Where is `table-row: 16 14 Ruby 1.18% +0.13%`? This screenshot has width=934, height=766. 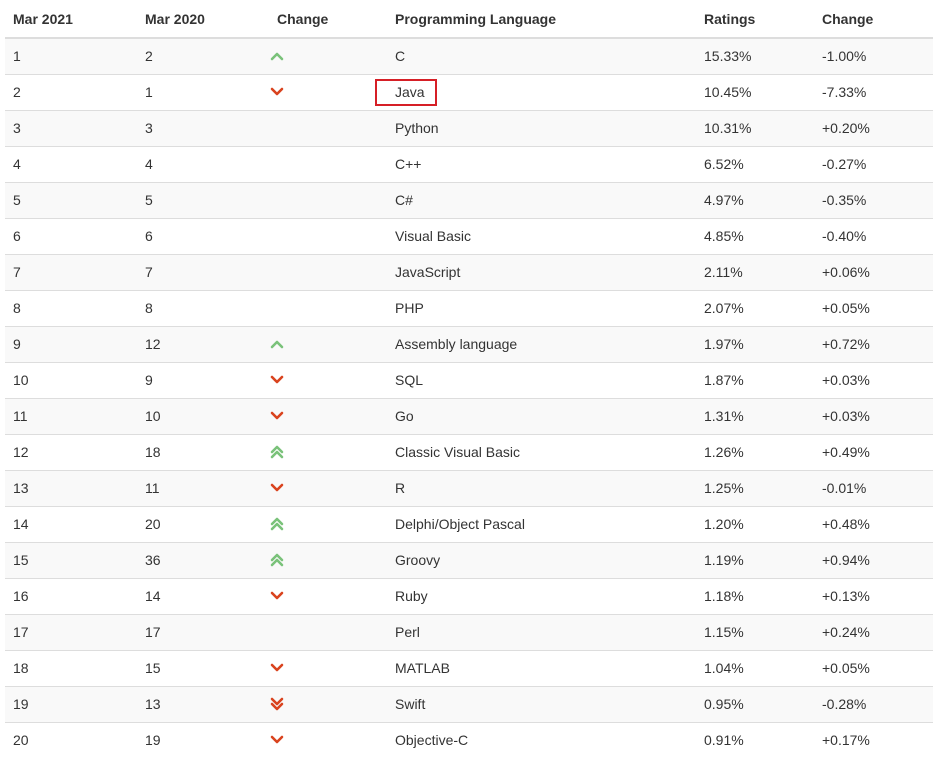 table-row: 16 14 Ruby 1.18% +0.13% is located at coordinates (469, 595).